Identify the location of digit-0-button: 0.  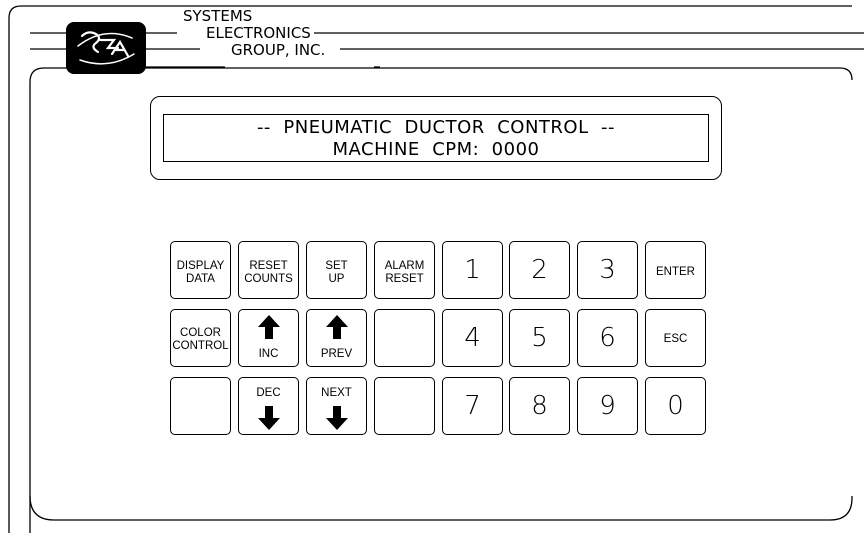
(675, 406).